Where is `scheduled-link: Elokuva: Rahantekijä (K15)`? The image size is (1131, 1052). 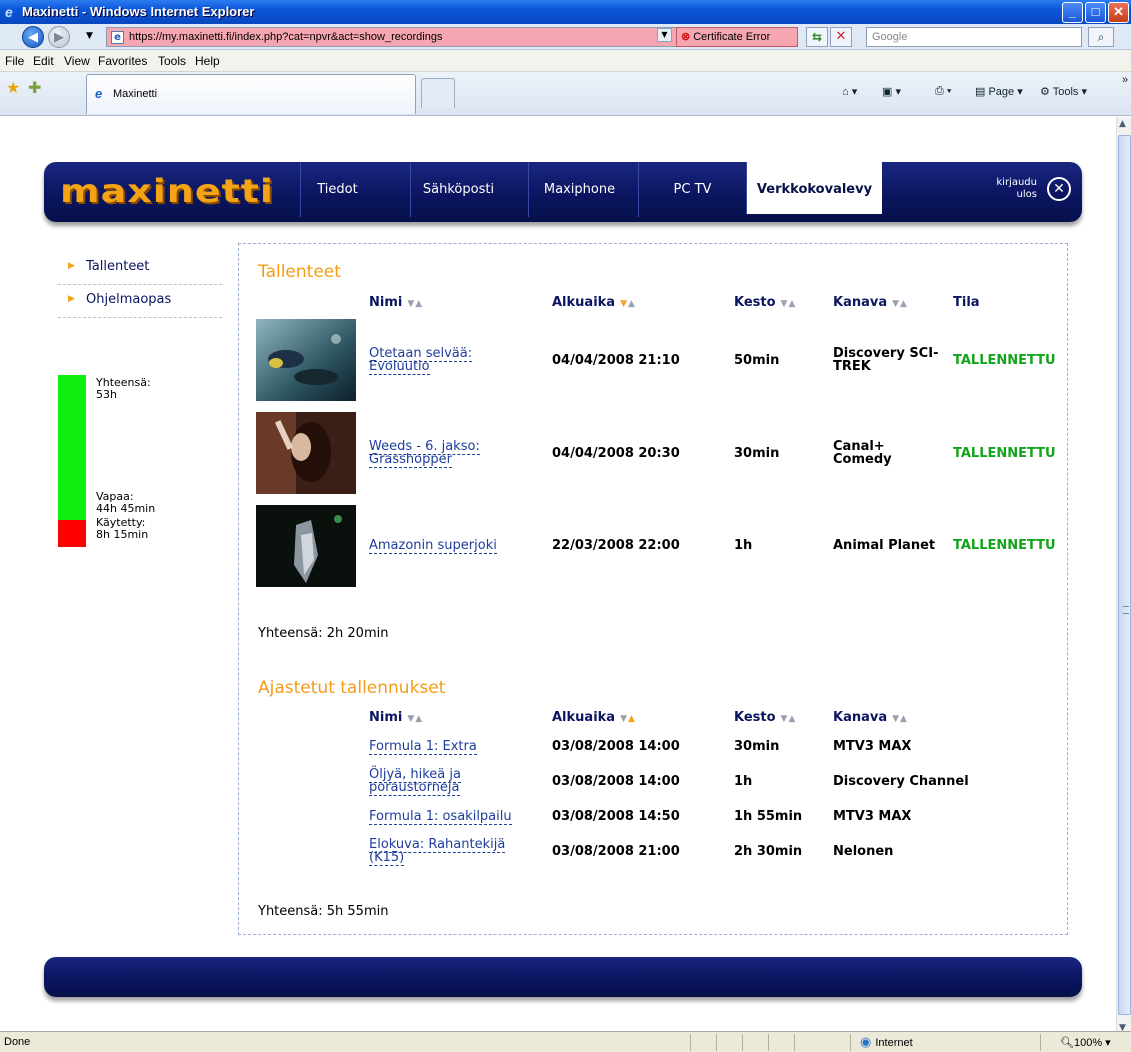
scheduled-link: Elokuva: Rahantekijä (K15) is located at coordinates (437, 851).